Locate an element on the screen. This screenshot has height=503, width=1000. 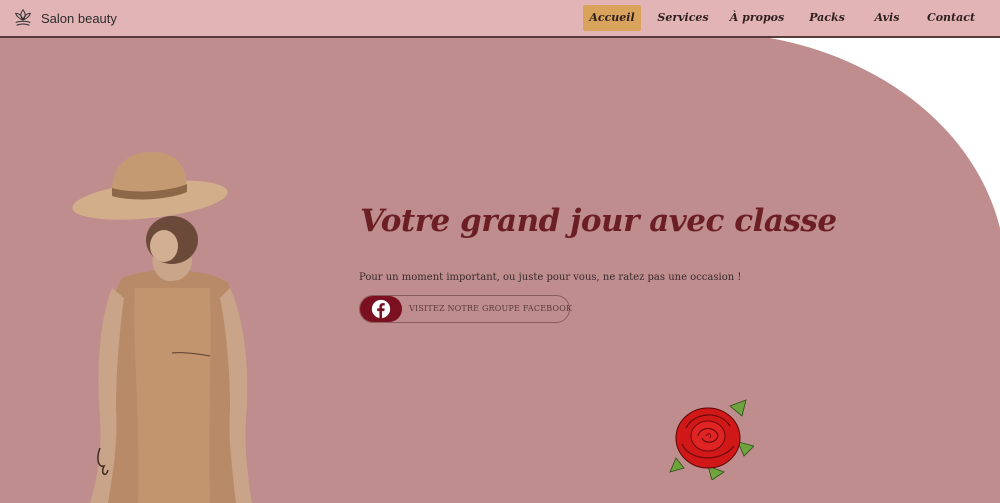
facebook-icon is located at coordinates (381, 309).